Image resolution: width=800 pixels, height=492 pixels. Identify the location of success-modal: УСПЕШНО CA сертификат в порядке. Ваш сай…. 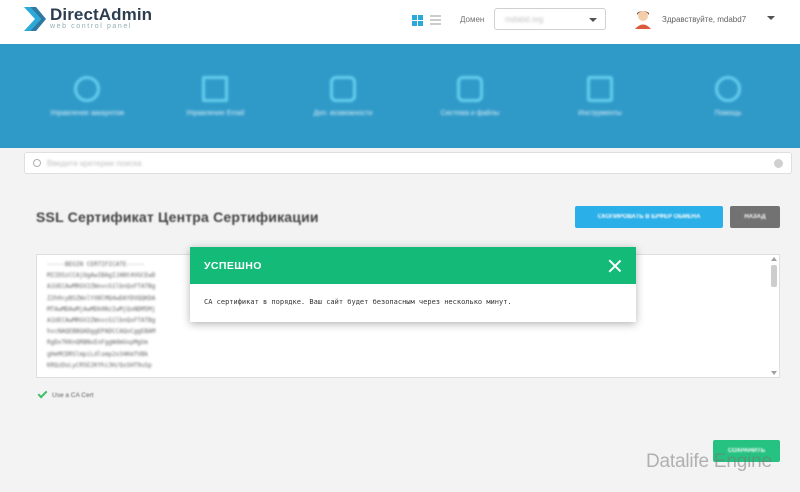
(413, 284).